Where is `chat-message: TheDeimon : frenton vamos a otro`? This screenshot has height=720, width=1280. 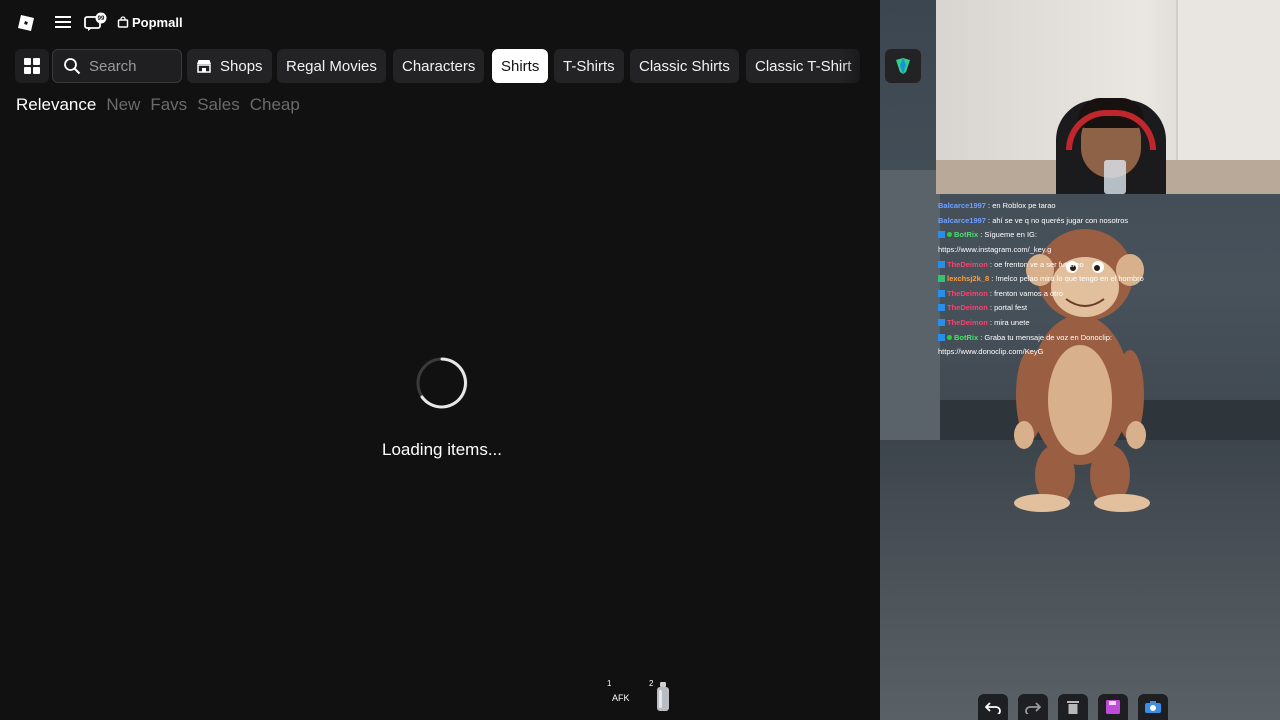
chat-message: TheDeimon : frenton vamos a otro is located at coordinates (1108, 294).